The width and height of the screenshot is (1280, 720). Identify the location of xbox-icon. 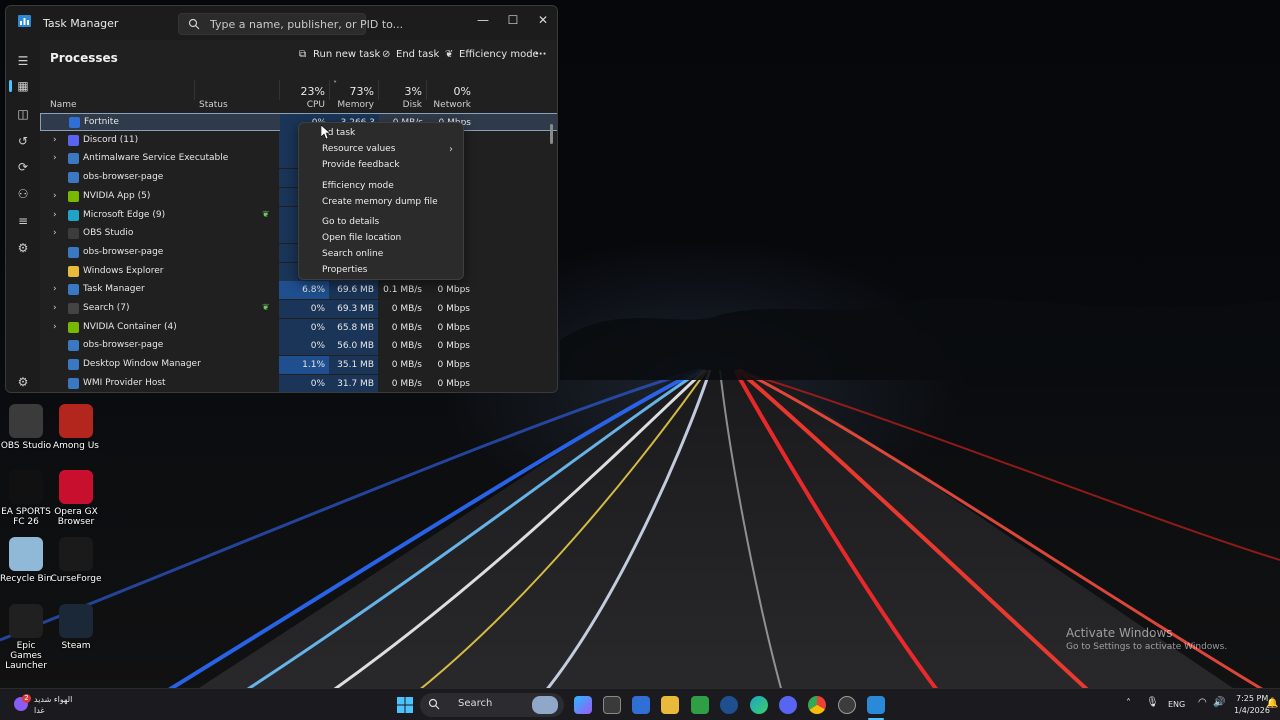
(700, 705).